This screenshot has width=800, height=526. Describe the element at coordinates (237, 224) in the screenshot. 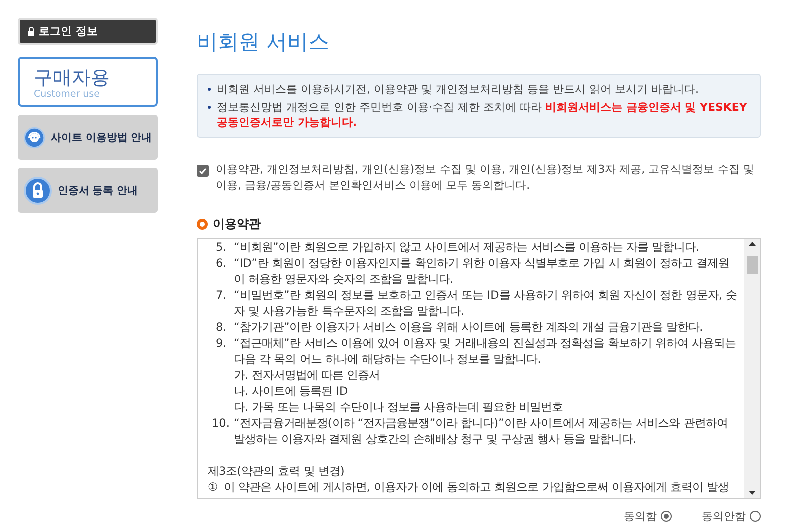

I see `section-heading: 이용약관` at that location.